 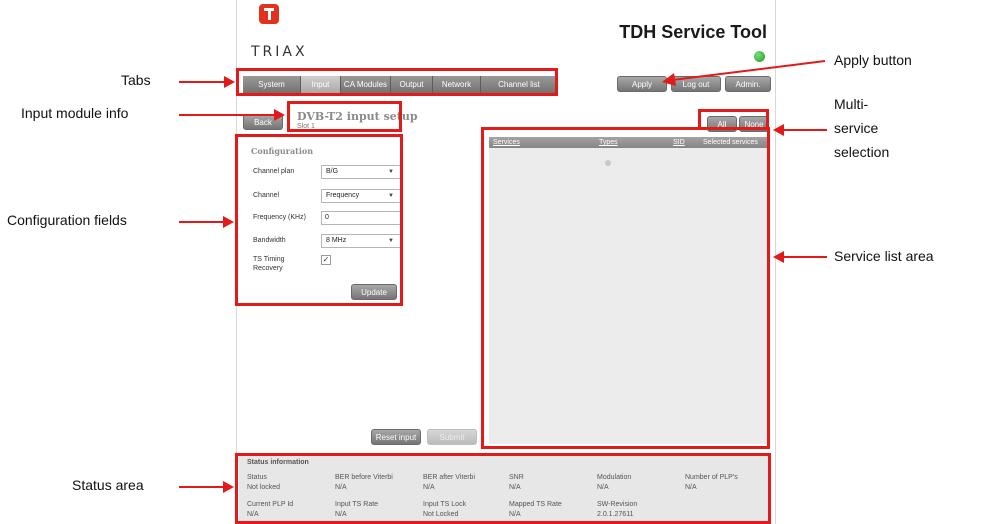 I want to click on tabs-annotation: Tabs, so click(x=136, y=80).